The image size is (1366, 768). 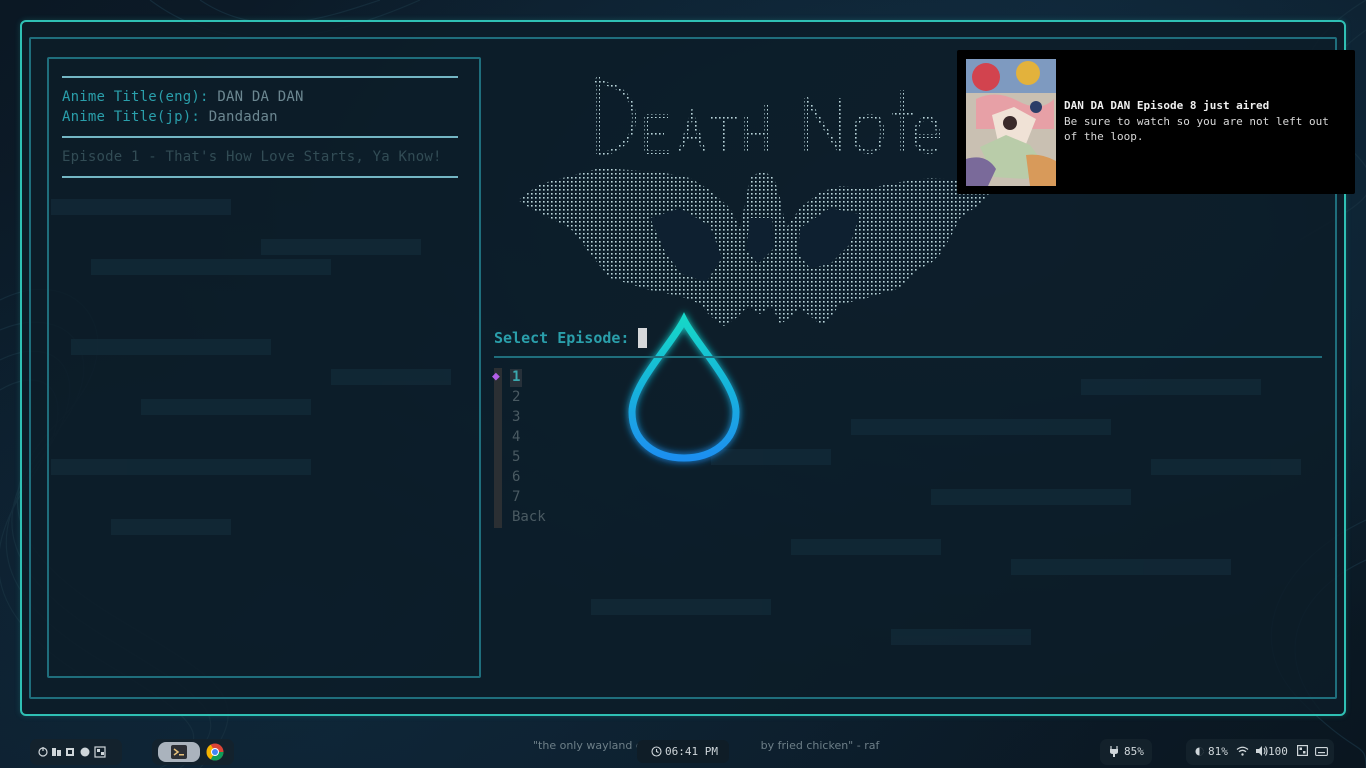 I want to click on episode-back-option: Back, so click(x=529, y=517).